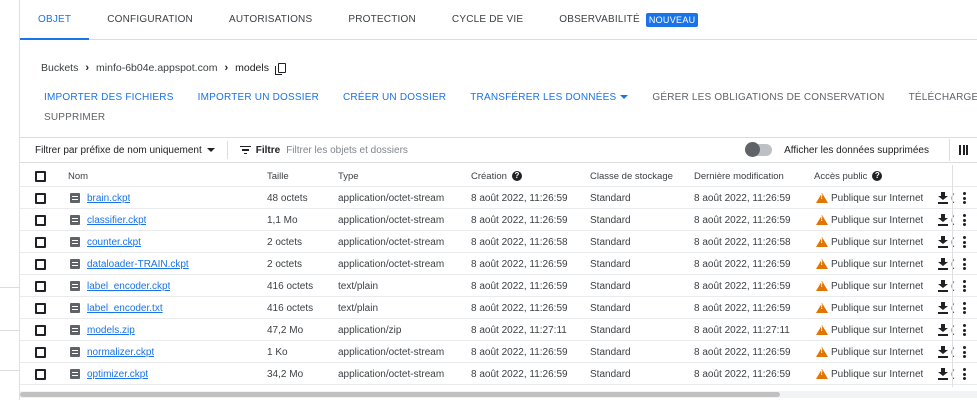 The image size is (977, 400). I want to click on file-name-cell: models.zip, so click(102, 330).